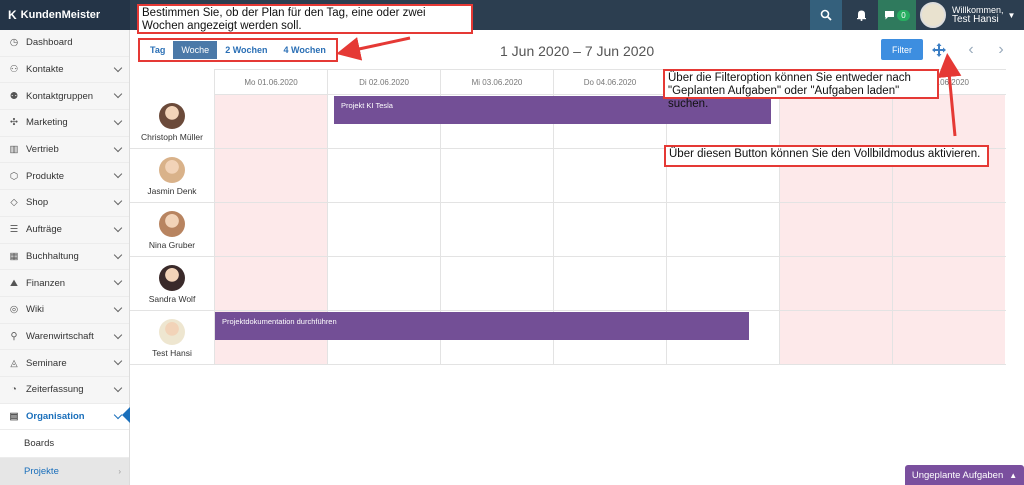 Image resolution: width=1024 pixels, height=485 pixels. Describe the element at coordinates (14, 256) in the screenshot. I see `ledger-icon: ▦` at that location.